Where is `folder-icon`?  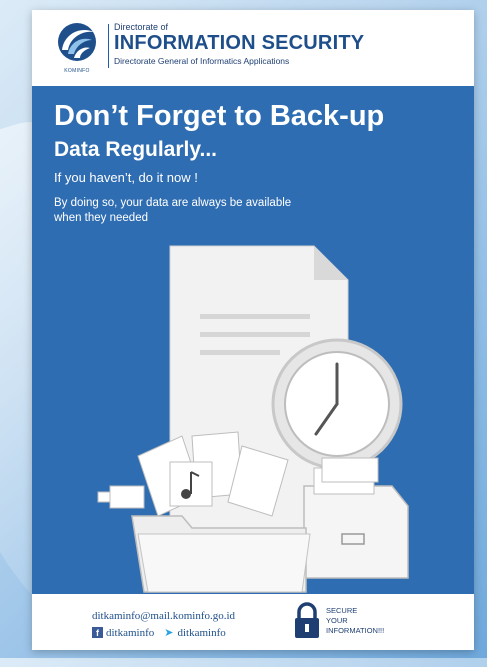 folder-icon is located at coordinates (221, 554).